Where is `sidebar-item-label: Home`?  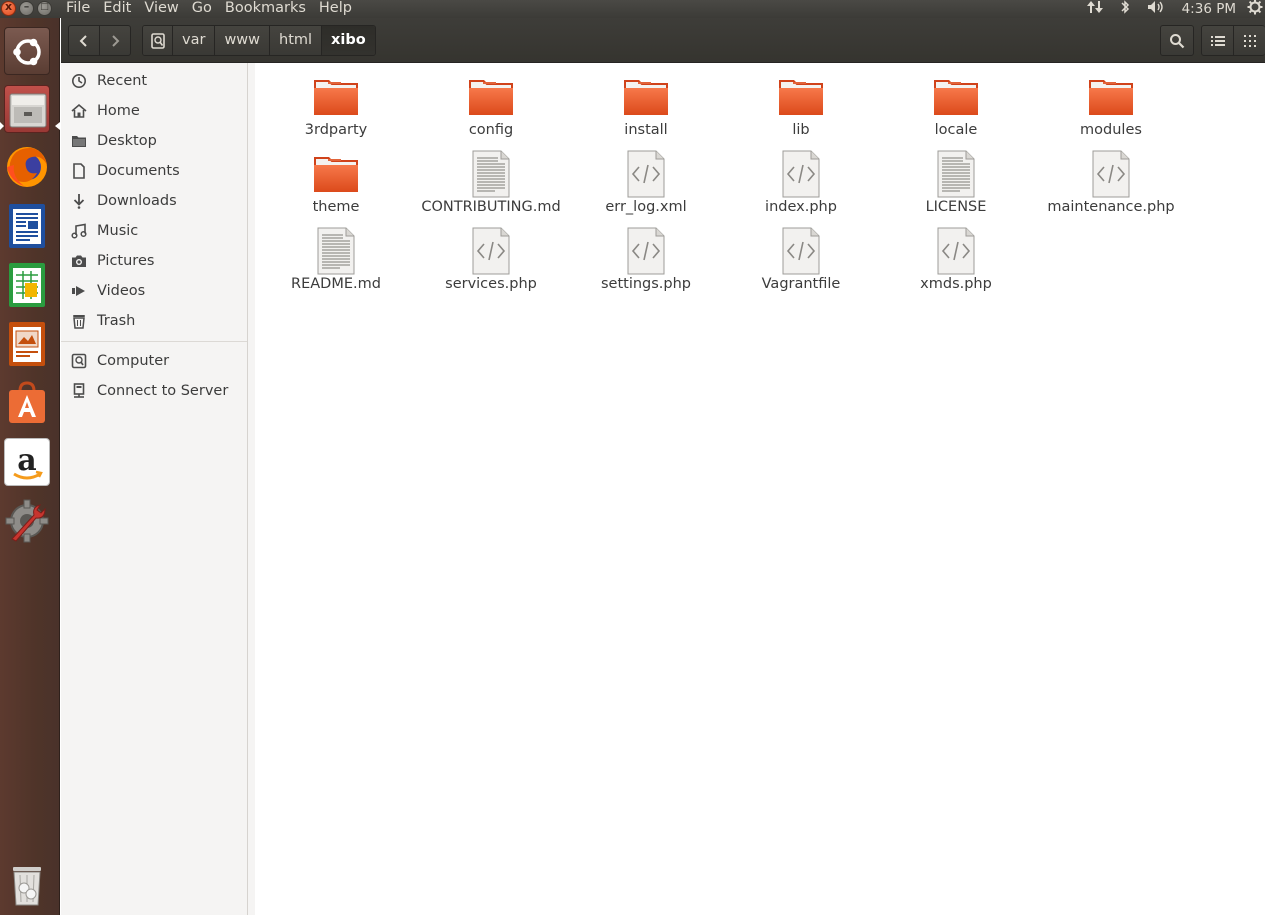
sidebar-item-label: Home is located at coordinates (118, 111).